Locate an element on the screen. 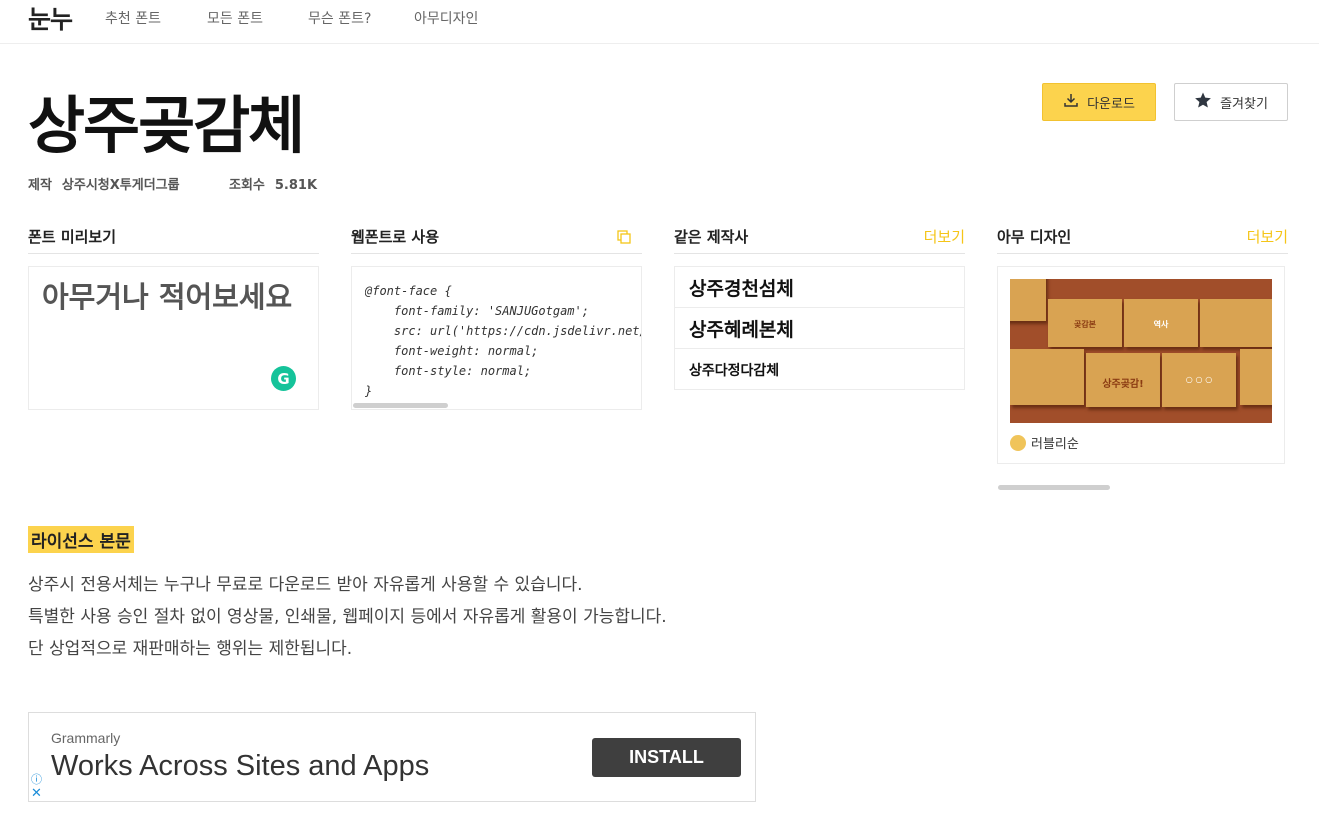  views-meta: 조회수 5.81K is located at coordinates (273, 183).